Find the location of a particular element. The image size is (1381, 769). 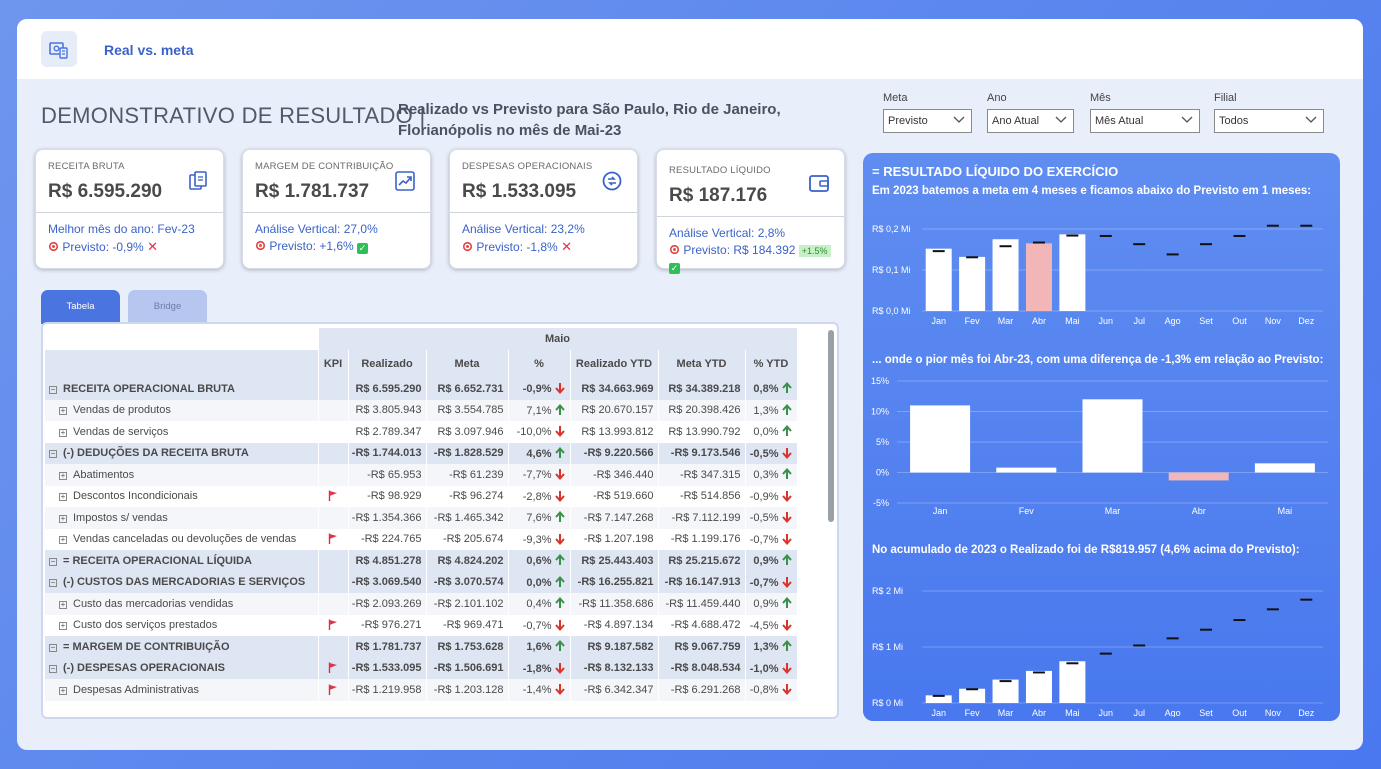

app-title: Real vs. meta is located at coordinates (149, 50).